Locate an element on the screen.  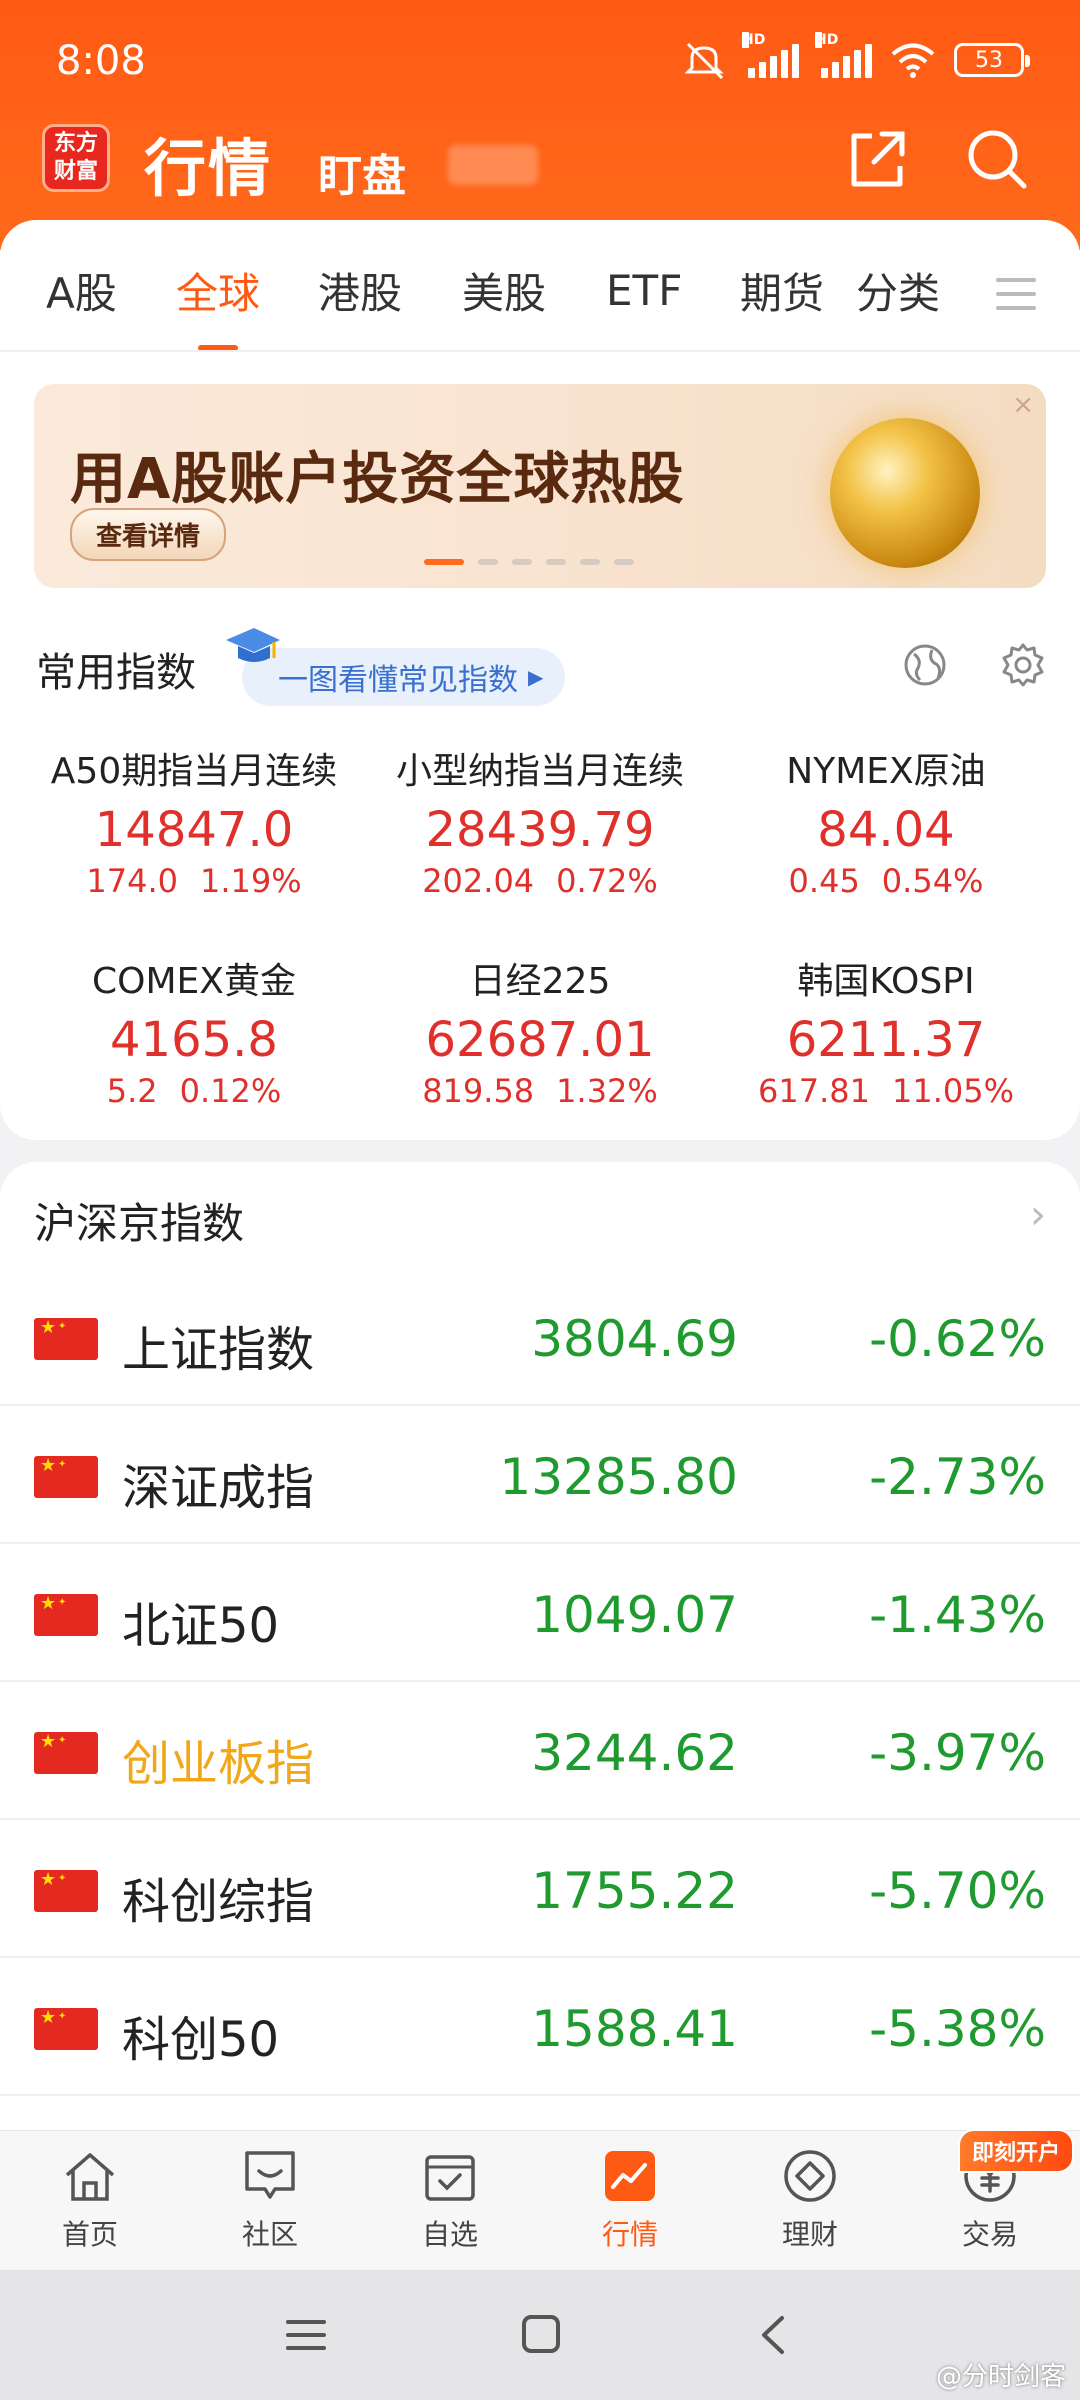
tabs-menu-icon is located at coordinates (1016, 299).